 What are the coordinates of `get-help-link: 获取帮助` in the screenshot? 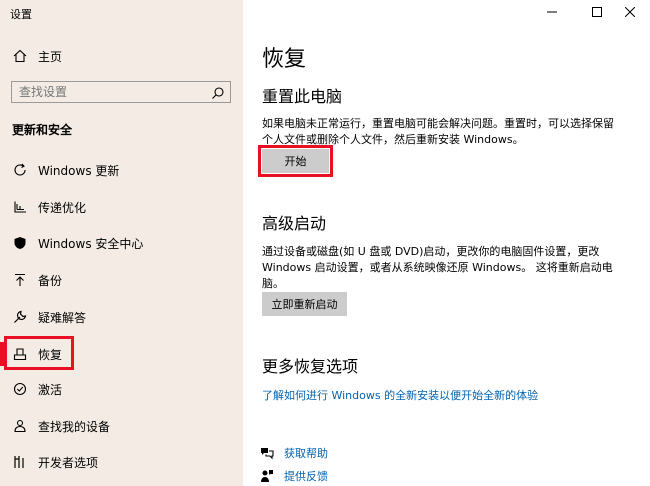 It's located at (306, 453).